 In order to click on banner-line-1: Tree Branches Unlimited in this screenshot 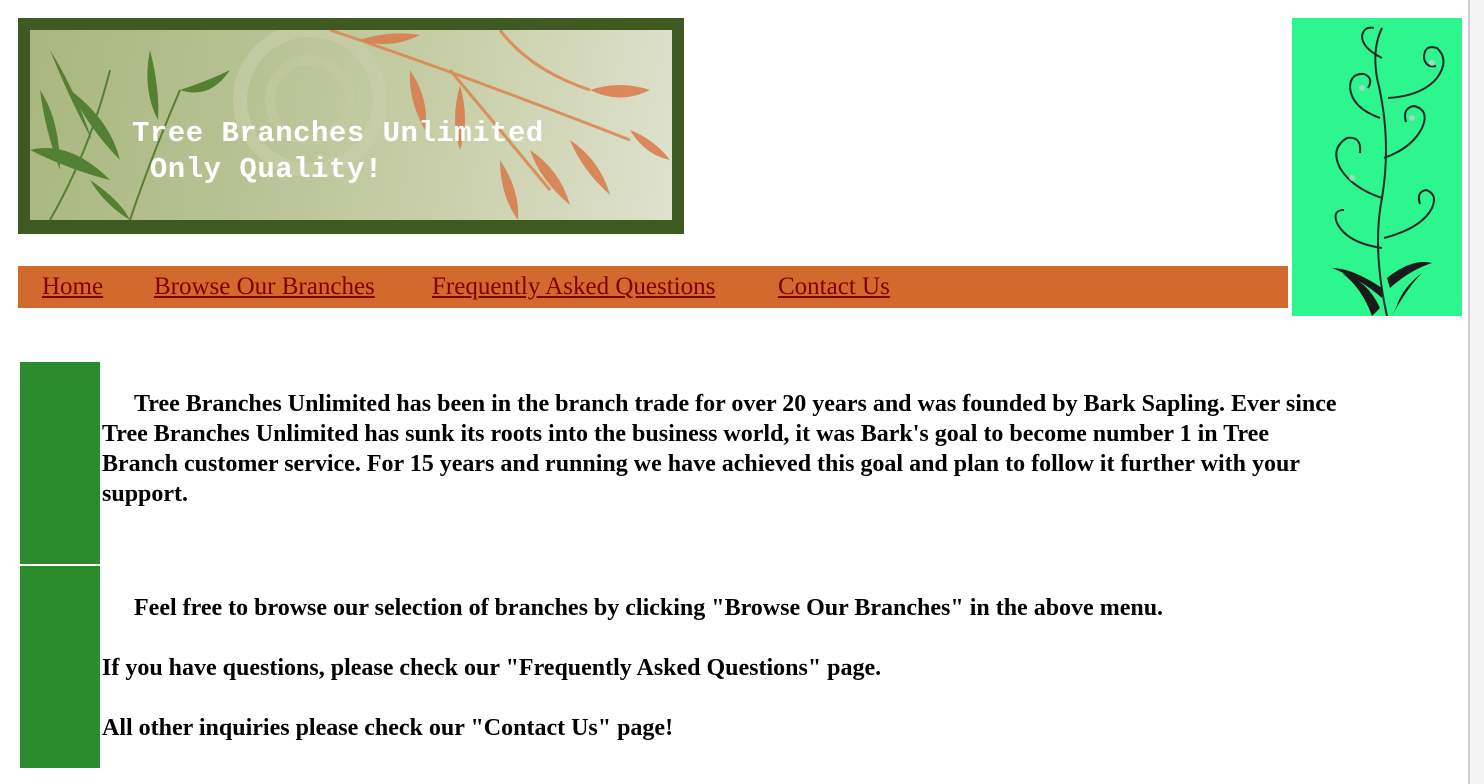, I will do `click(338, 133)`.